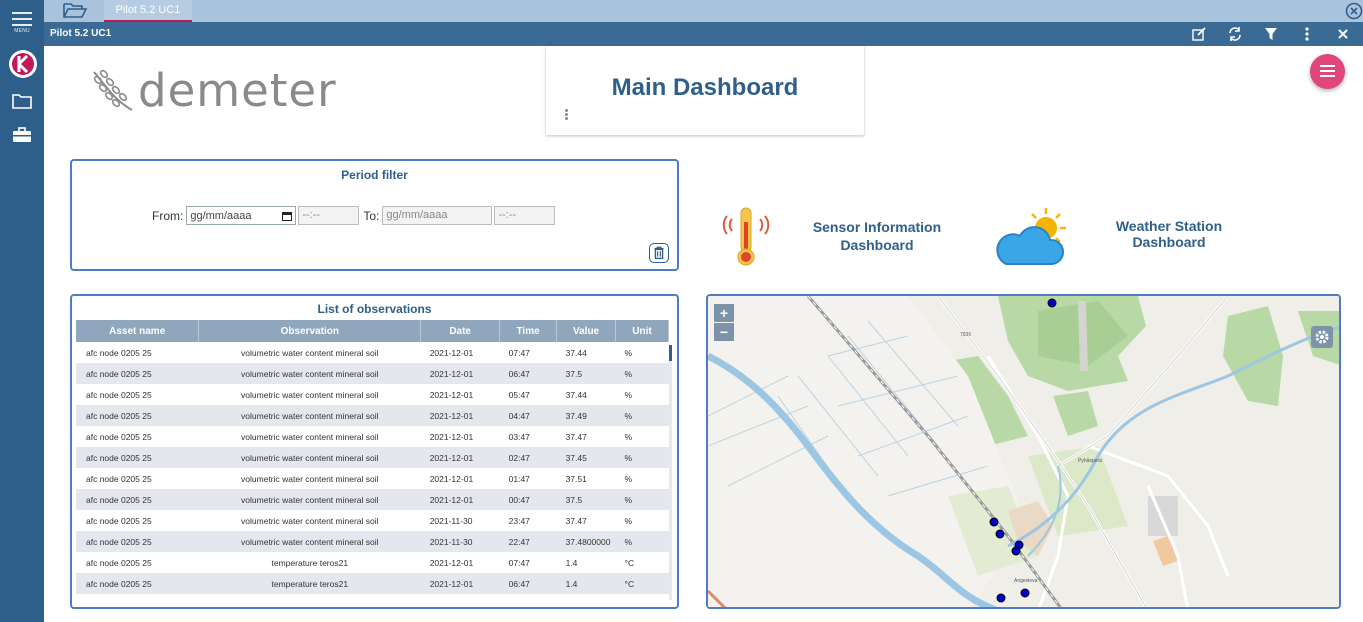 This screenshot has width=1363, height=622. I want to click on close-all-icon, so click(1354, 11).